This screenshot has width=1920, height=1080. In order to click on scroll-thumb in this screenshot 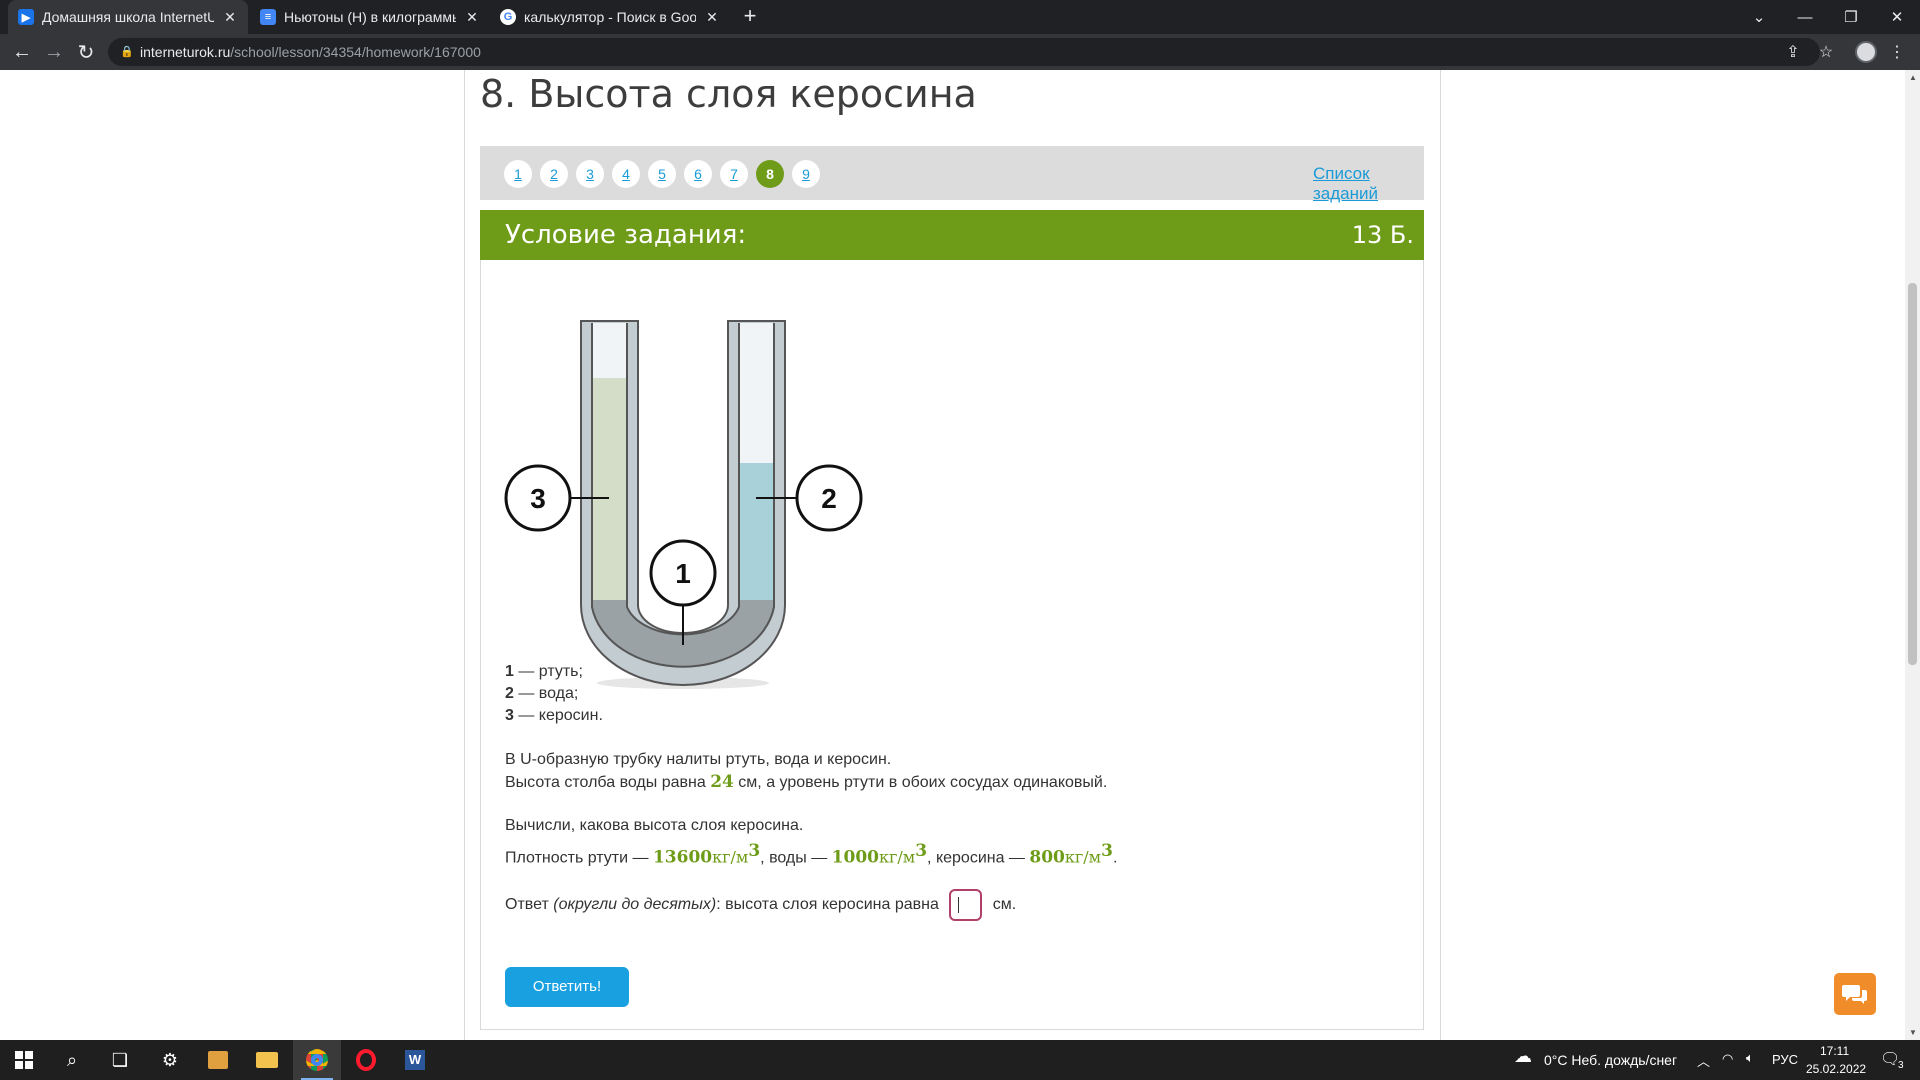, I will do `click(1912, 474)`.